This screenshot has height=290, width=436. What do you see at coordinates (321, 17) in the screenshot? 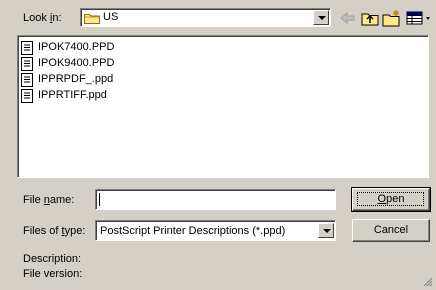
I see `look-in-dropdown-button` at bounding box center [321, 17].